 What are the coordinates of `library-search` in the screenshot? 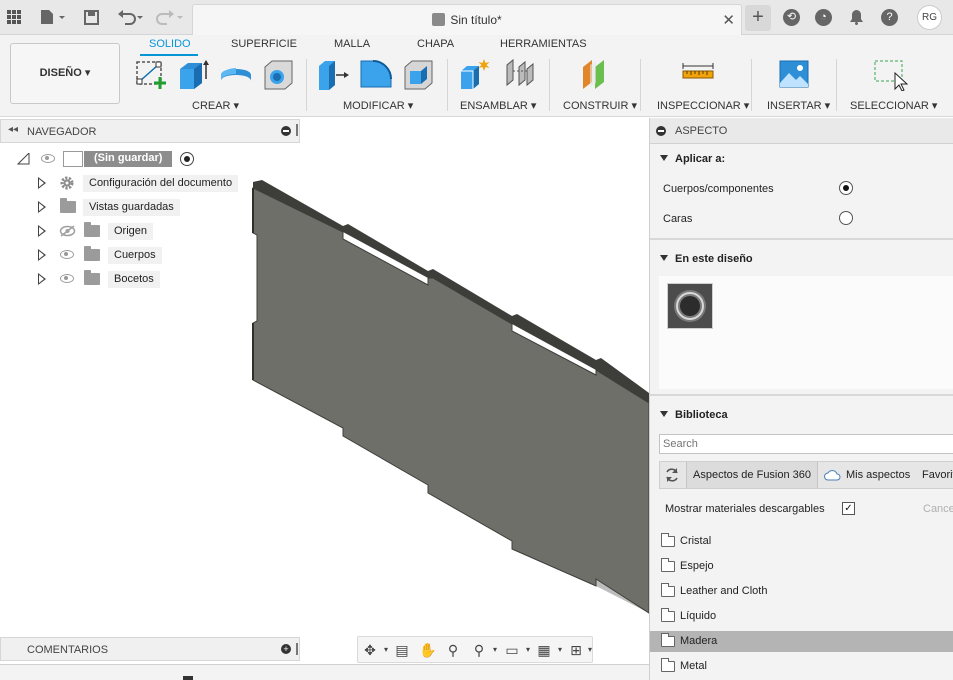 It's located at (806, 444).